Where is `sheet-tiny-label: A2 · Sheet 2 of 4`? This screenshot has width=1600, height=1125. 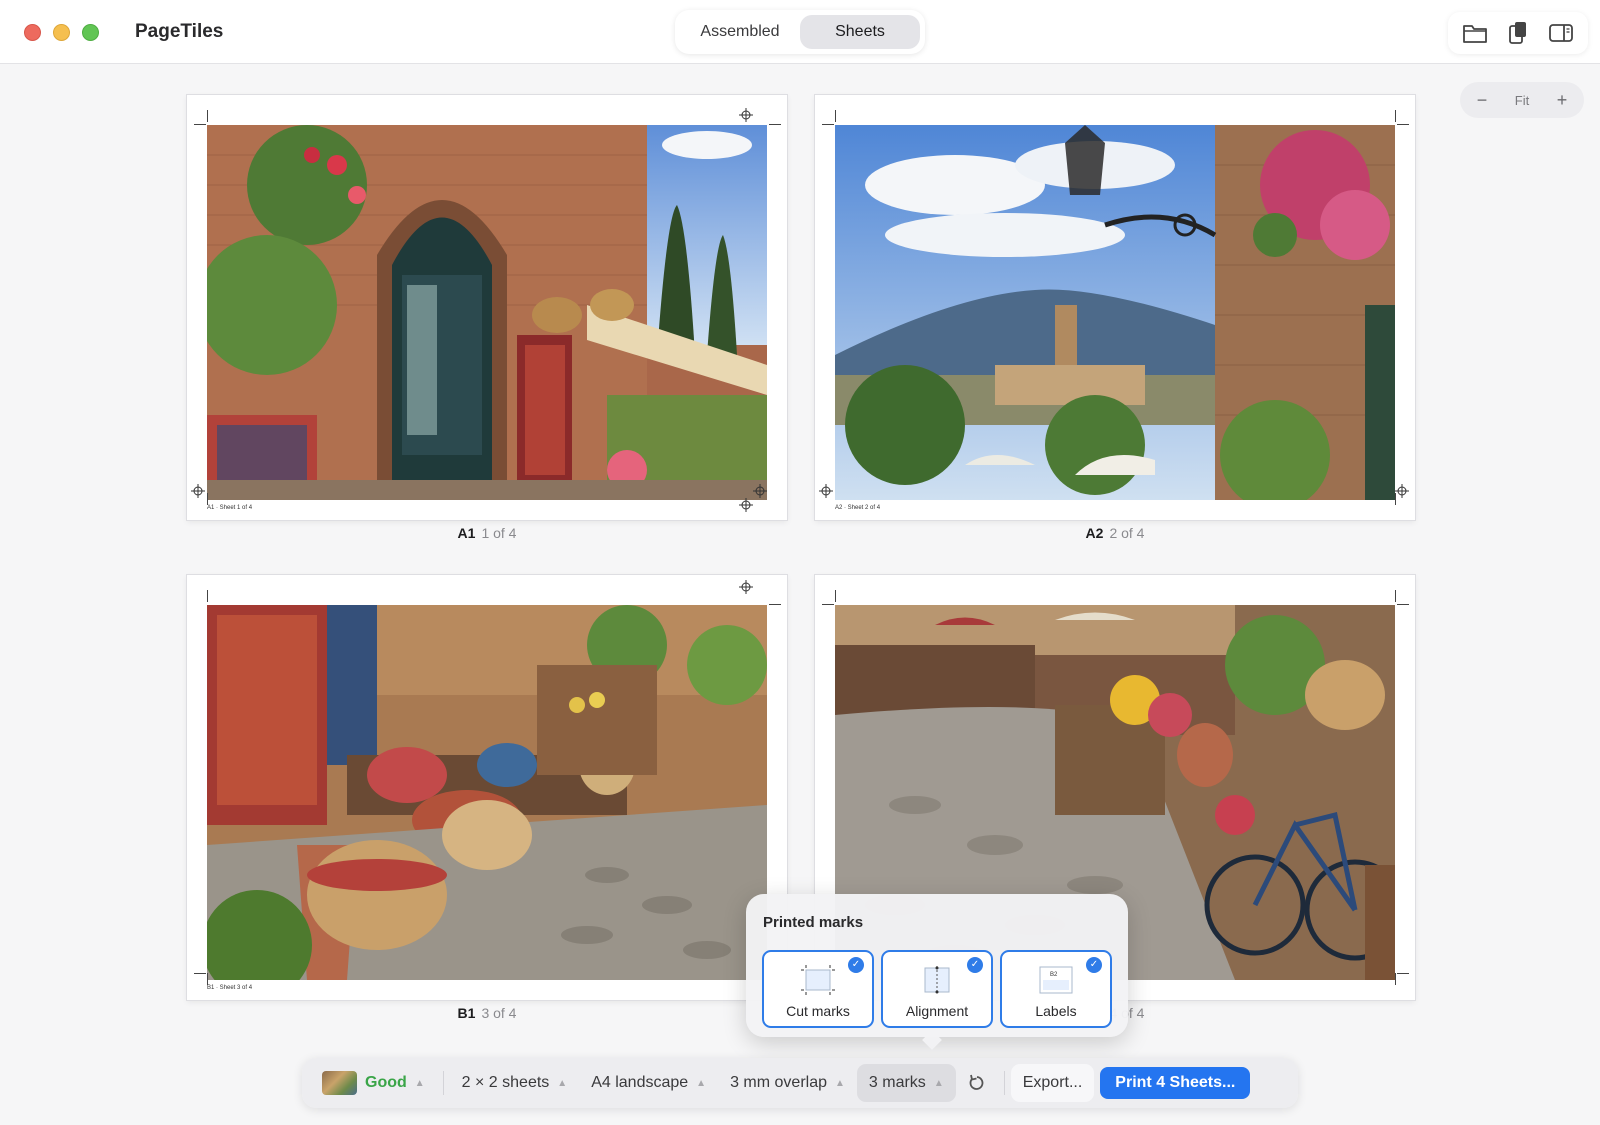 sheet-tiny-label: A2 · Sheet 2 of 4 is located at coordinates (858, 508).